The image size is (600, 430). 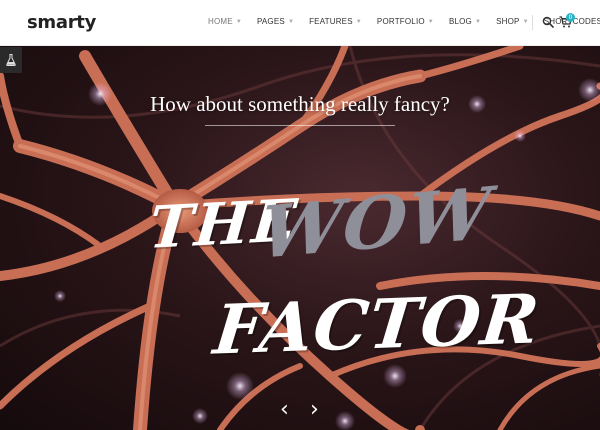 I want to click on site-logo: smarty, so click(x=61, y=22).